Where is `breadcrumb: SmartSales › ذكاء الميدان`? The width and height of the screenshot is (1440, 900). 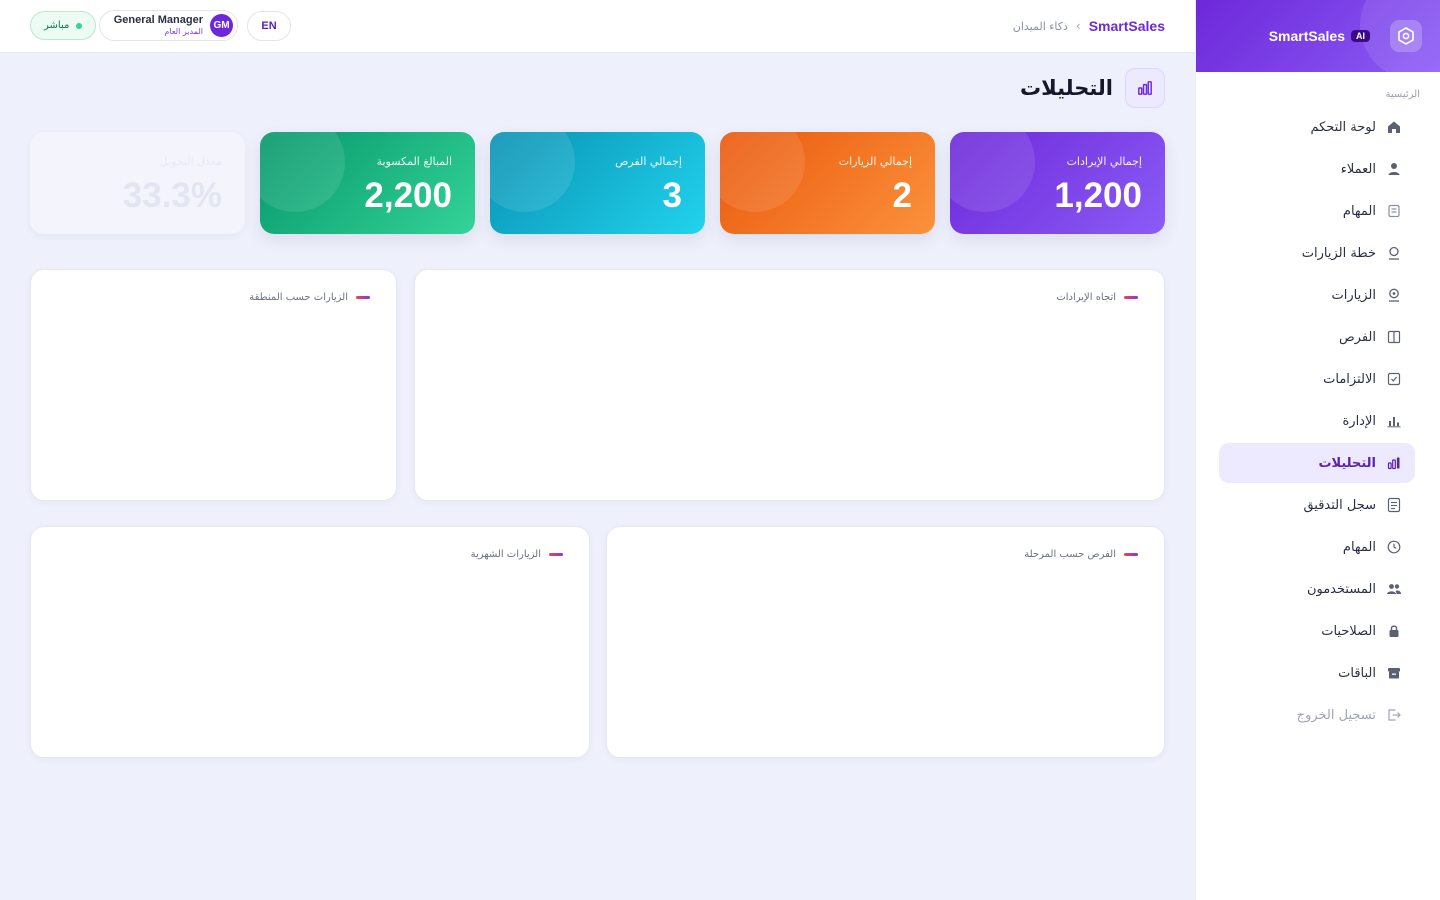 breadcrumb: SmartSales › ذكاء الميدان is located at coordinates (1089, 26).